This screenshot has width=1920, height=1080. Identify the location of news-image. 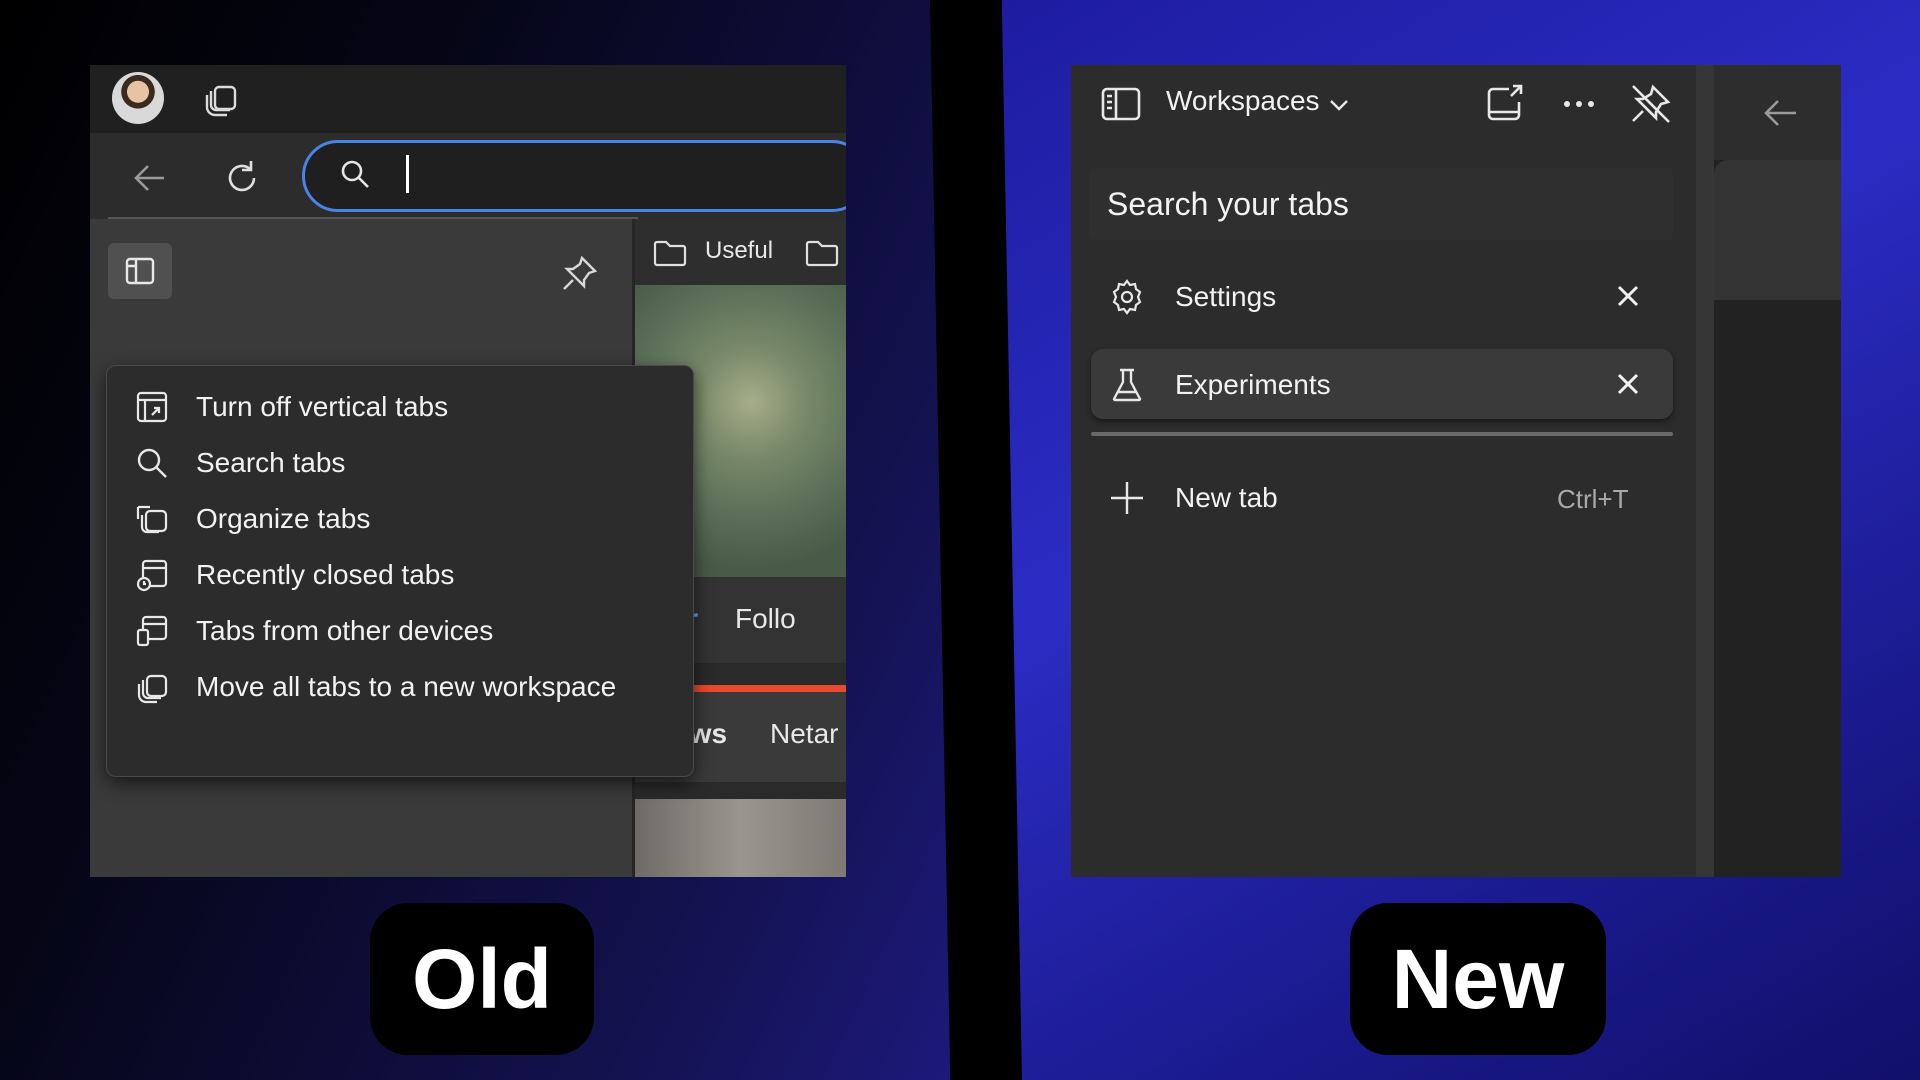
(740, 838).